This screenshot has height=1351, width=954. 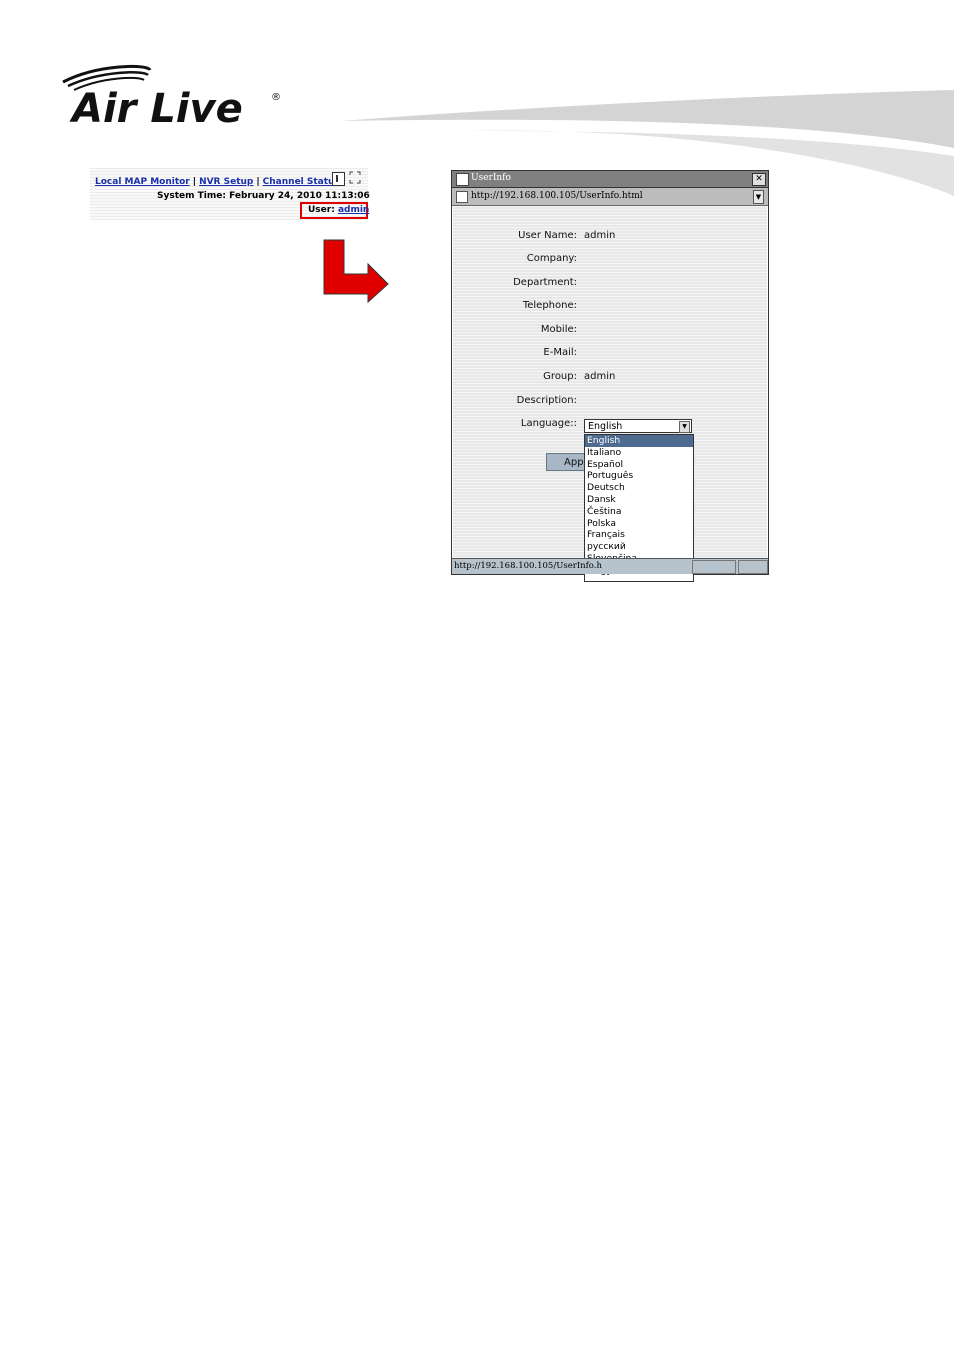 What do you see at coordinates (528, 566) in the screenshot?
I see `status-text: http://192.168.100.105/UserInfo.h` at bounding box center [528, 566].